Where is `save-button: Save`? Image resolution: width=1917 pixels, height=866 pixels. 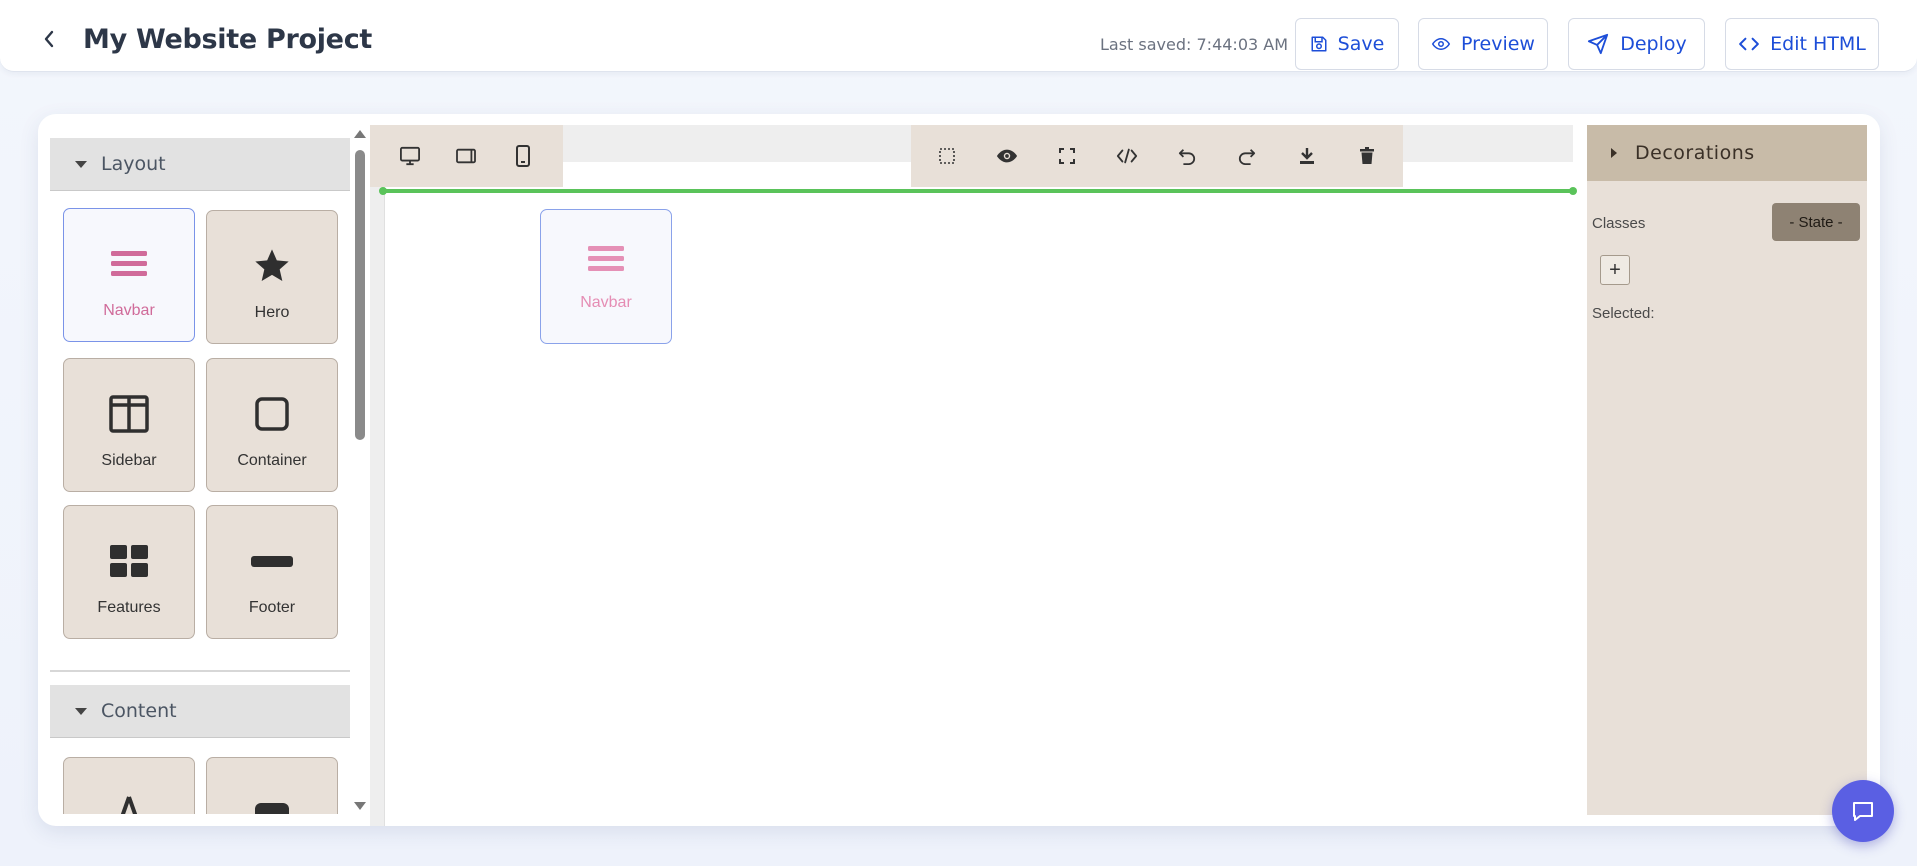
save-button: Save is located at coordinates (1347, 44).